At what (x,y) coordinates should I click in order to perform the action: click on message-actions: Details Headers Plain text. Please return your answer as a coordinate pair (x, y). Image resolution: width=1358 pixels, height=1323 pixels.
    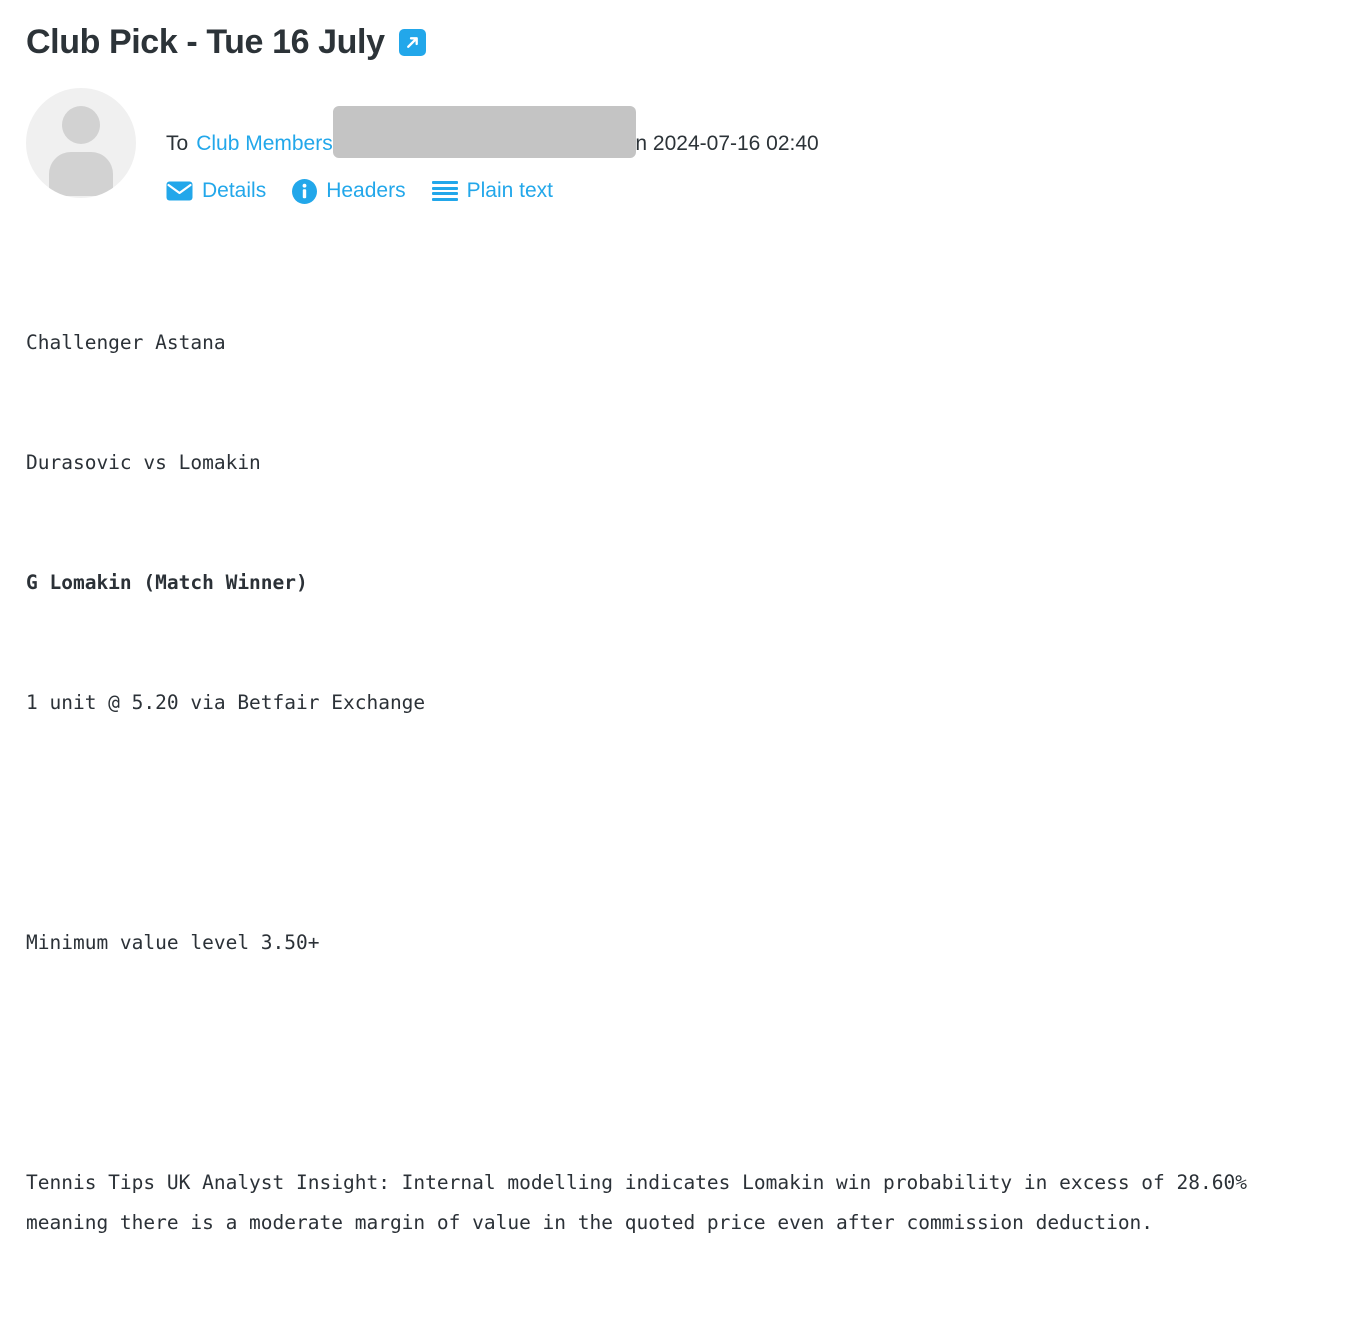
    Looking at the image, I should click on (492, 191).